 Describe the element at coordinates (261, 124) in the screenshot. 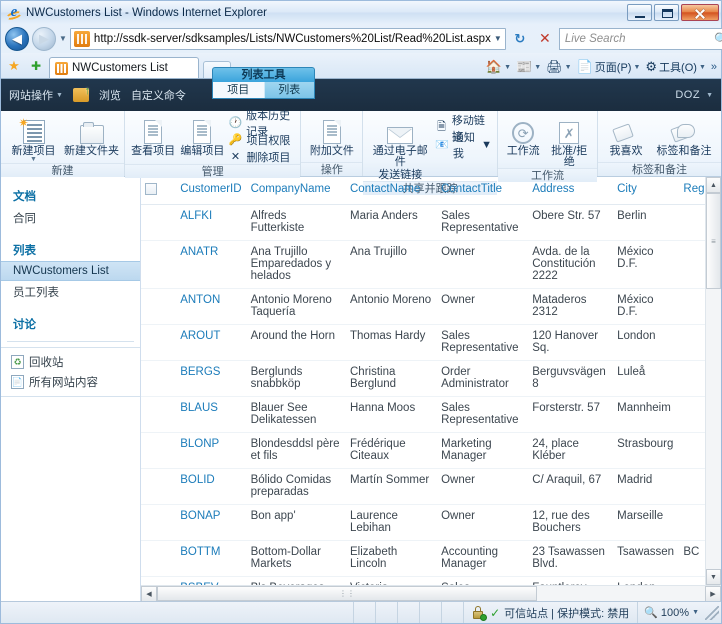

I see `version-history-button: 🕐 版本历史记录` at that location.